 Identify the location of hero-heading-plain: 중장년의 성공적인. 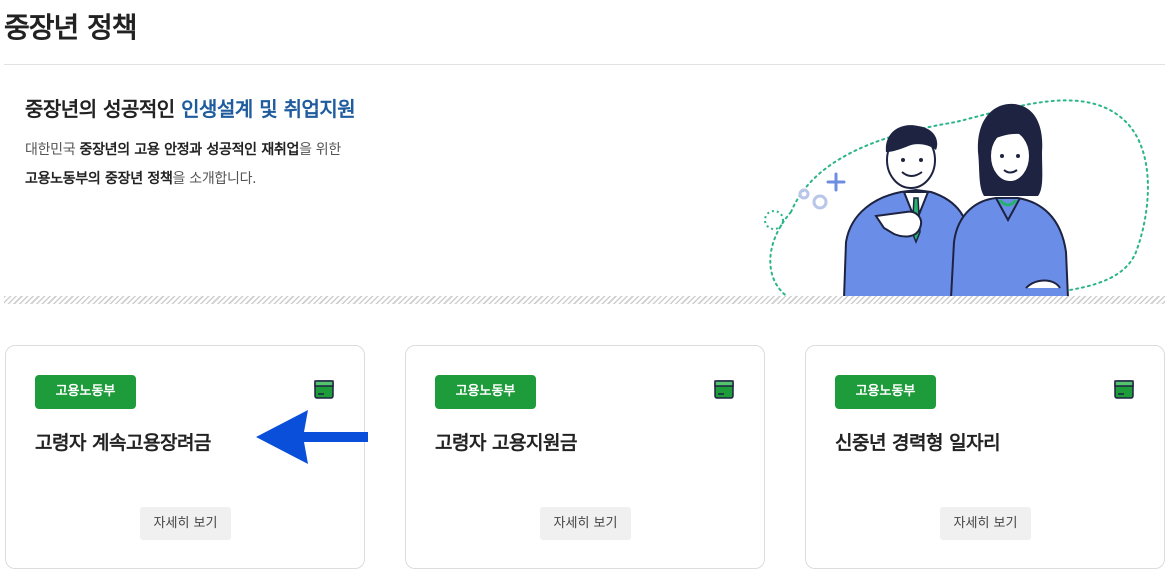
(103, 109).